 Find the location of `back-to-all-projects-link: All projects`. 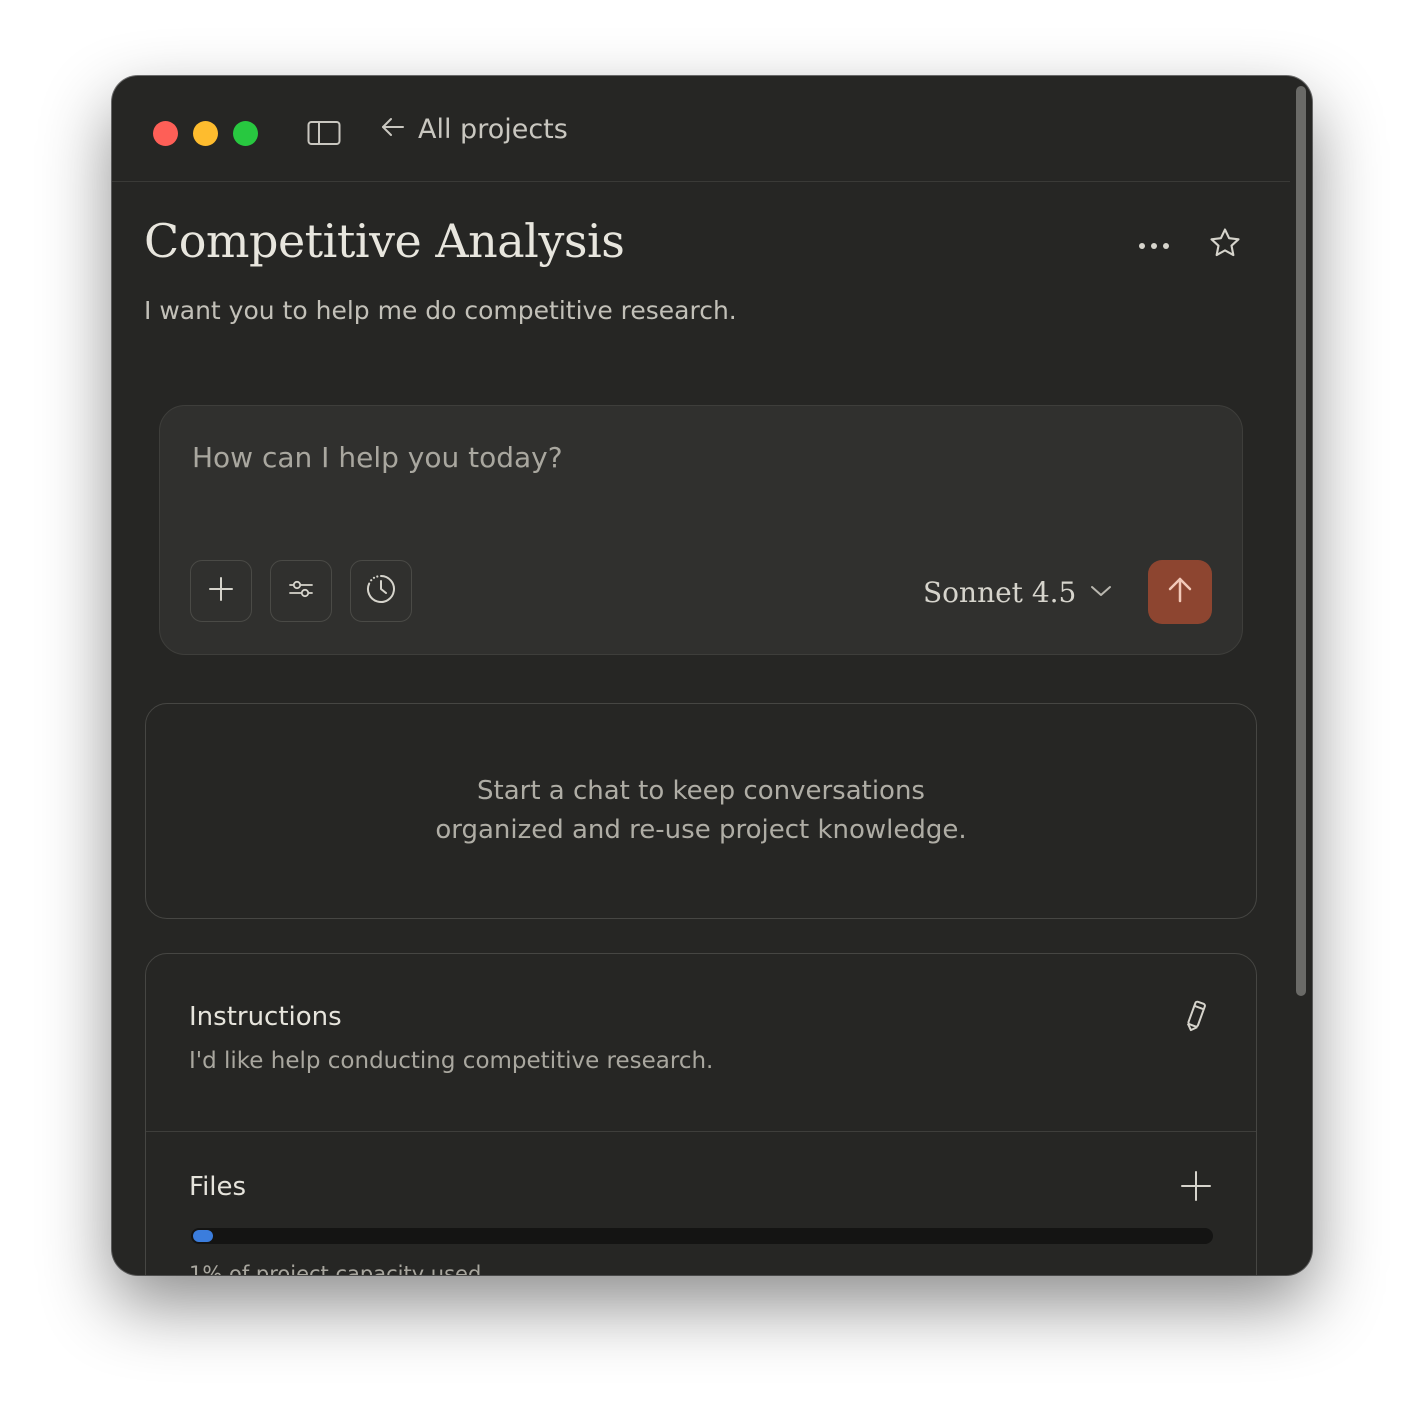

back-to-all-projects-link: All projects is located at coordinates (474, 129).